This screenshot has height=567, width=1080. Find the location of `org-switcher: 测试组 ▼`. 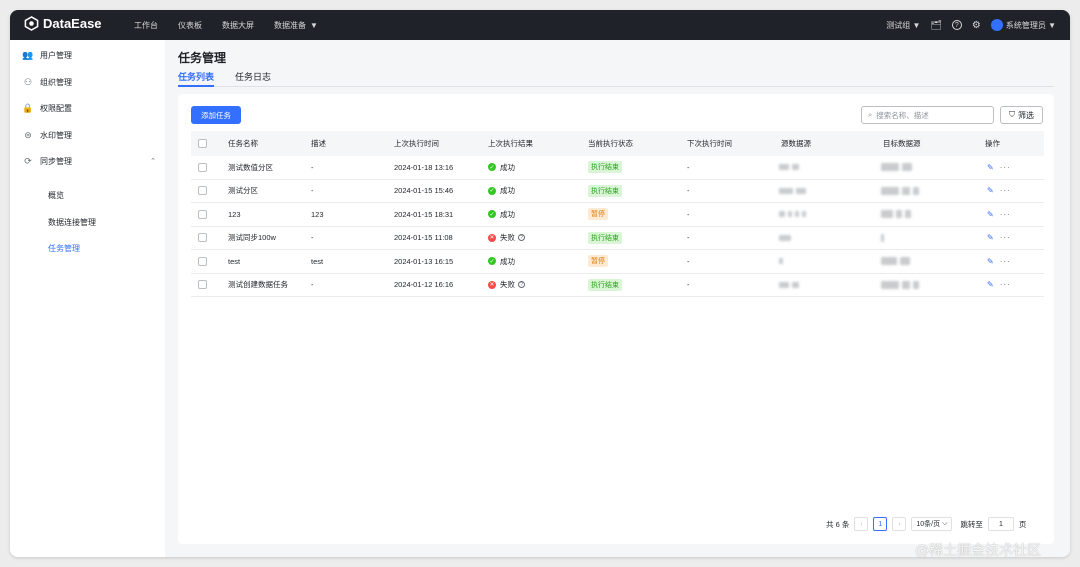

org-switcher: 测试组 ▼ is located at coordinates (903, 25).